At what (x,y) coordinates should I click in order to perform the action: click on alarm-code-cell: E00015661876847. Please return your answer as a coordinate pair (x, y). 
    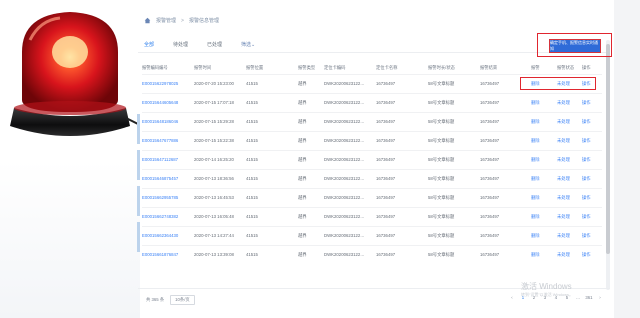
    Looking at the image, I should click on (168, 254).